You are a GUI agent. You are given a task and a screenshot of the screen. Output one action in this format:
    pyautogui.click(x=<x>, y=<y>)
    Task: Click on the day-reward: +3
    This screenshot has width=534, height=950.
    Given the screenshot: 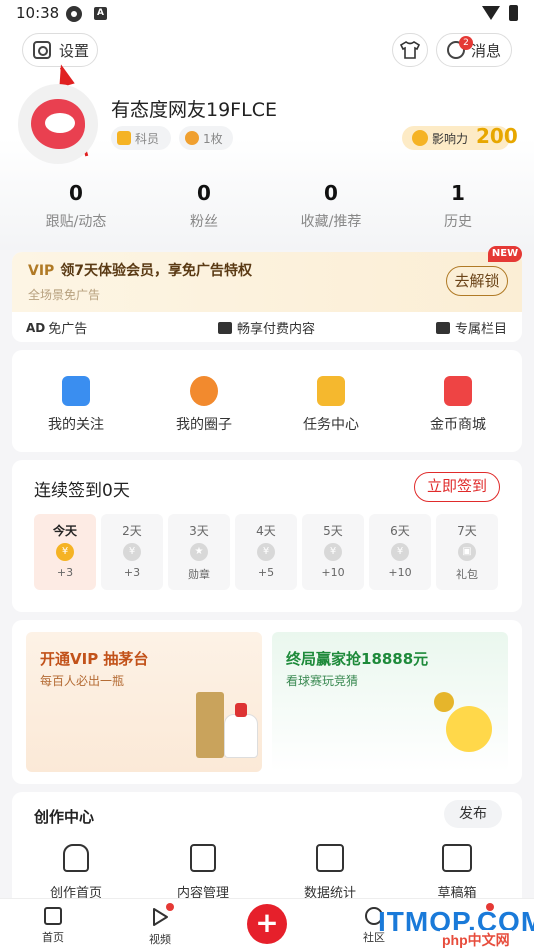 What is the action you would take?
    pyautogui.click(x=65, y=572)
    